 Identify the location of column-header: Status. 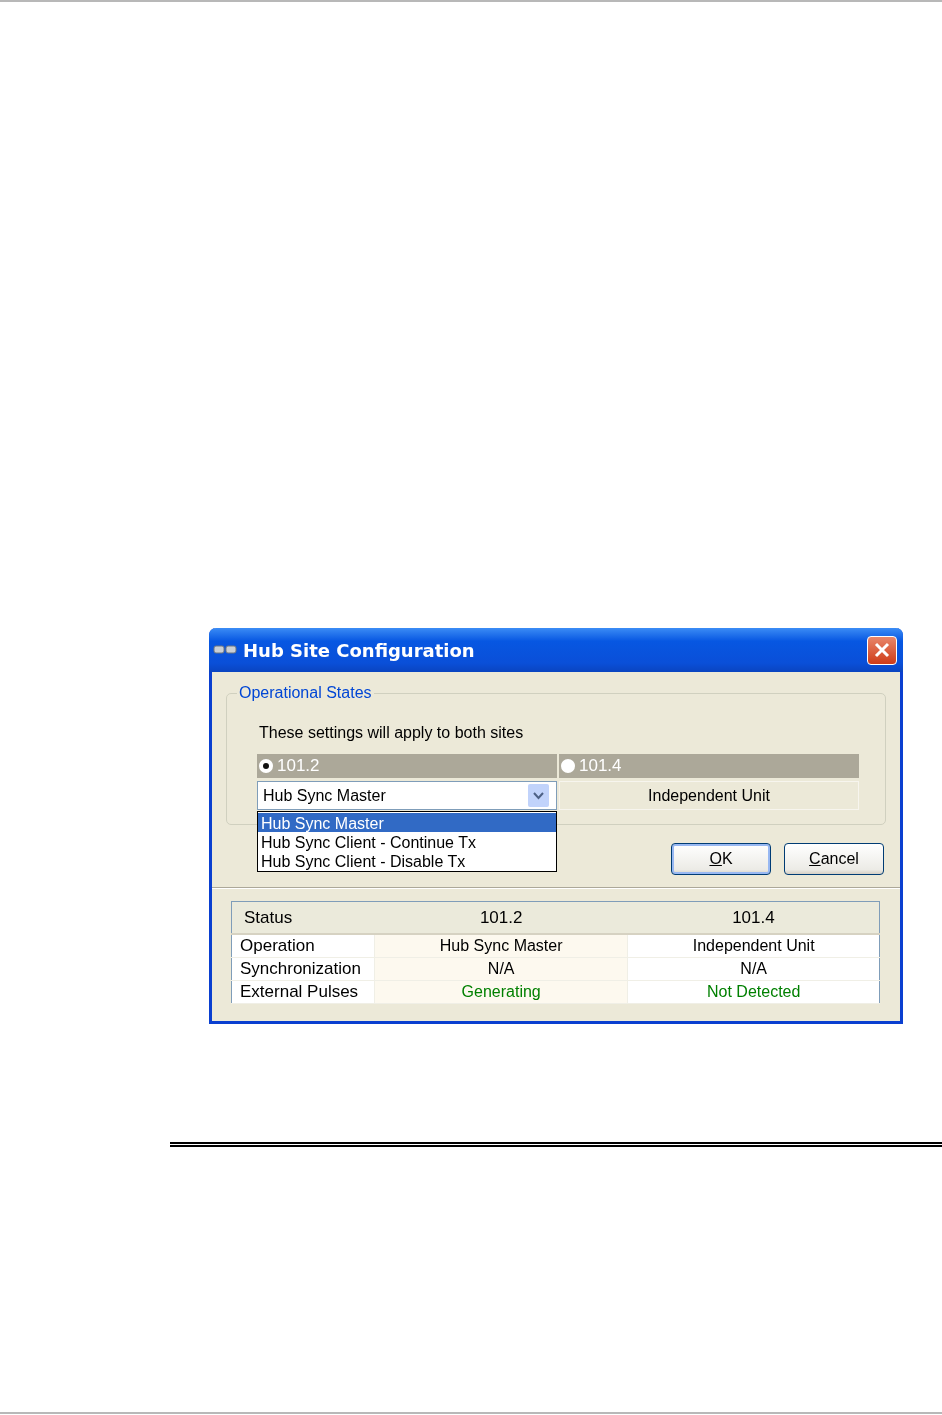
(303, 917).